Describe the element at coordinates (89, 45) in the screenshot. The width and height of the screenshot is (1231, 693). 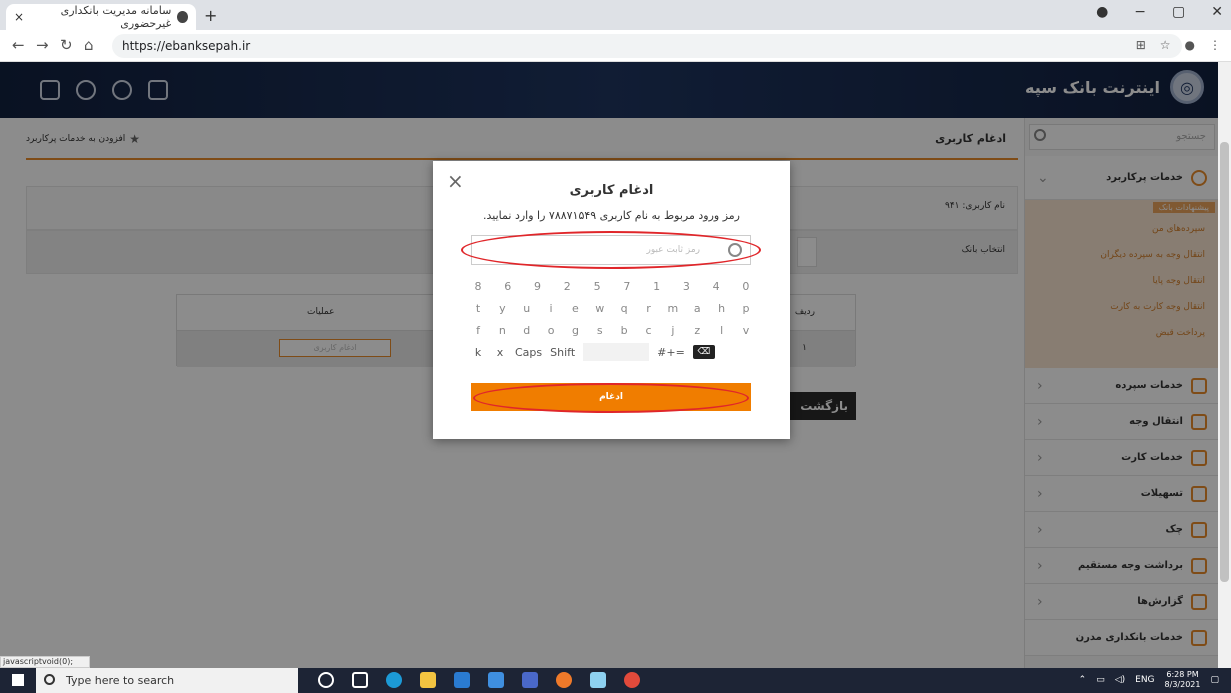
I see `home-icon: ⌂` at that location.